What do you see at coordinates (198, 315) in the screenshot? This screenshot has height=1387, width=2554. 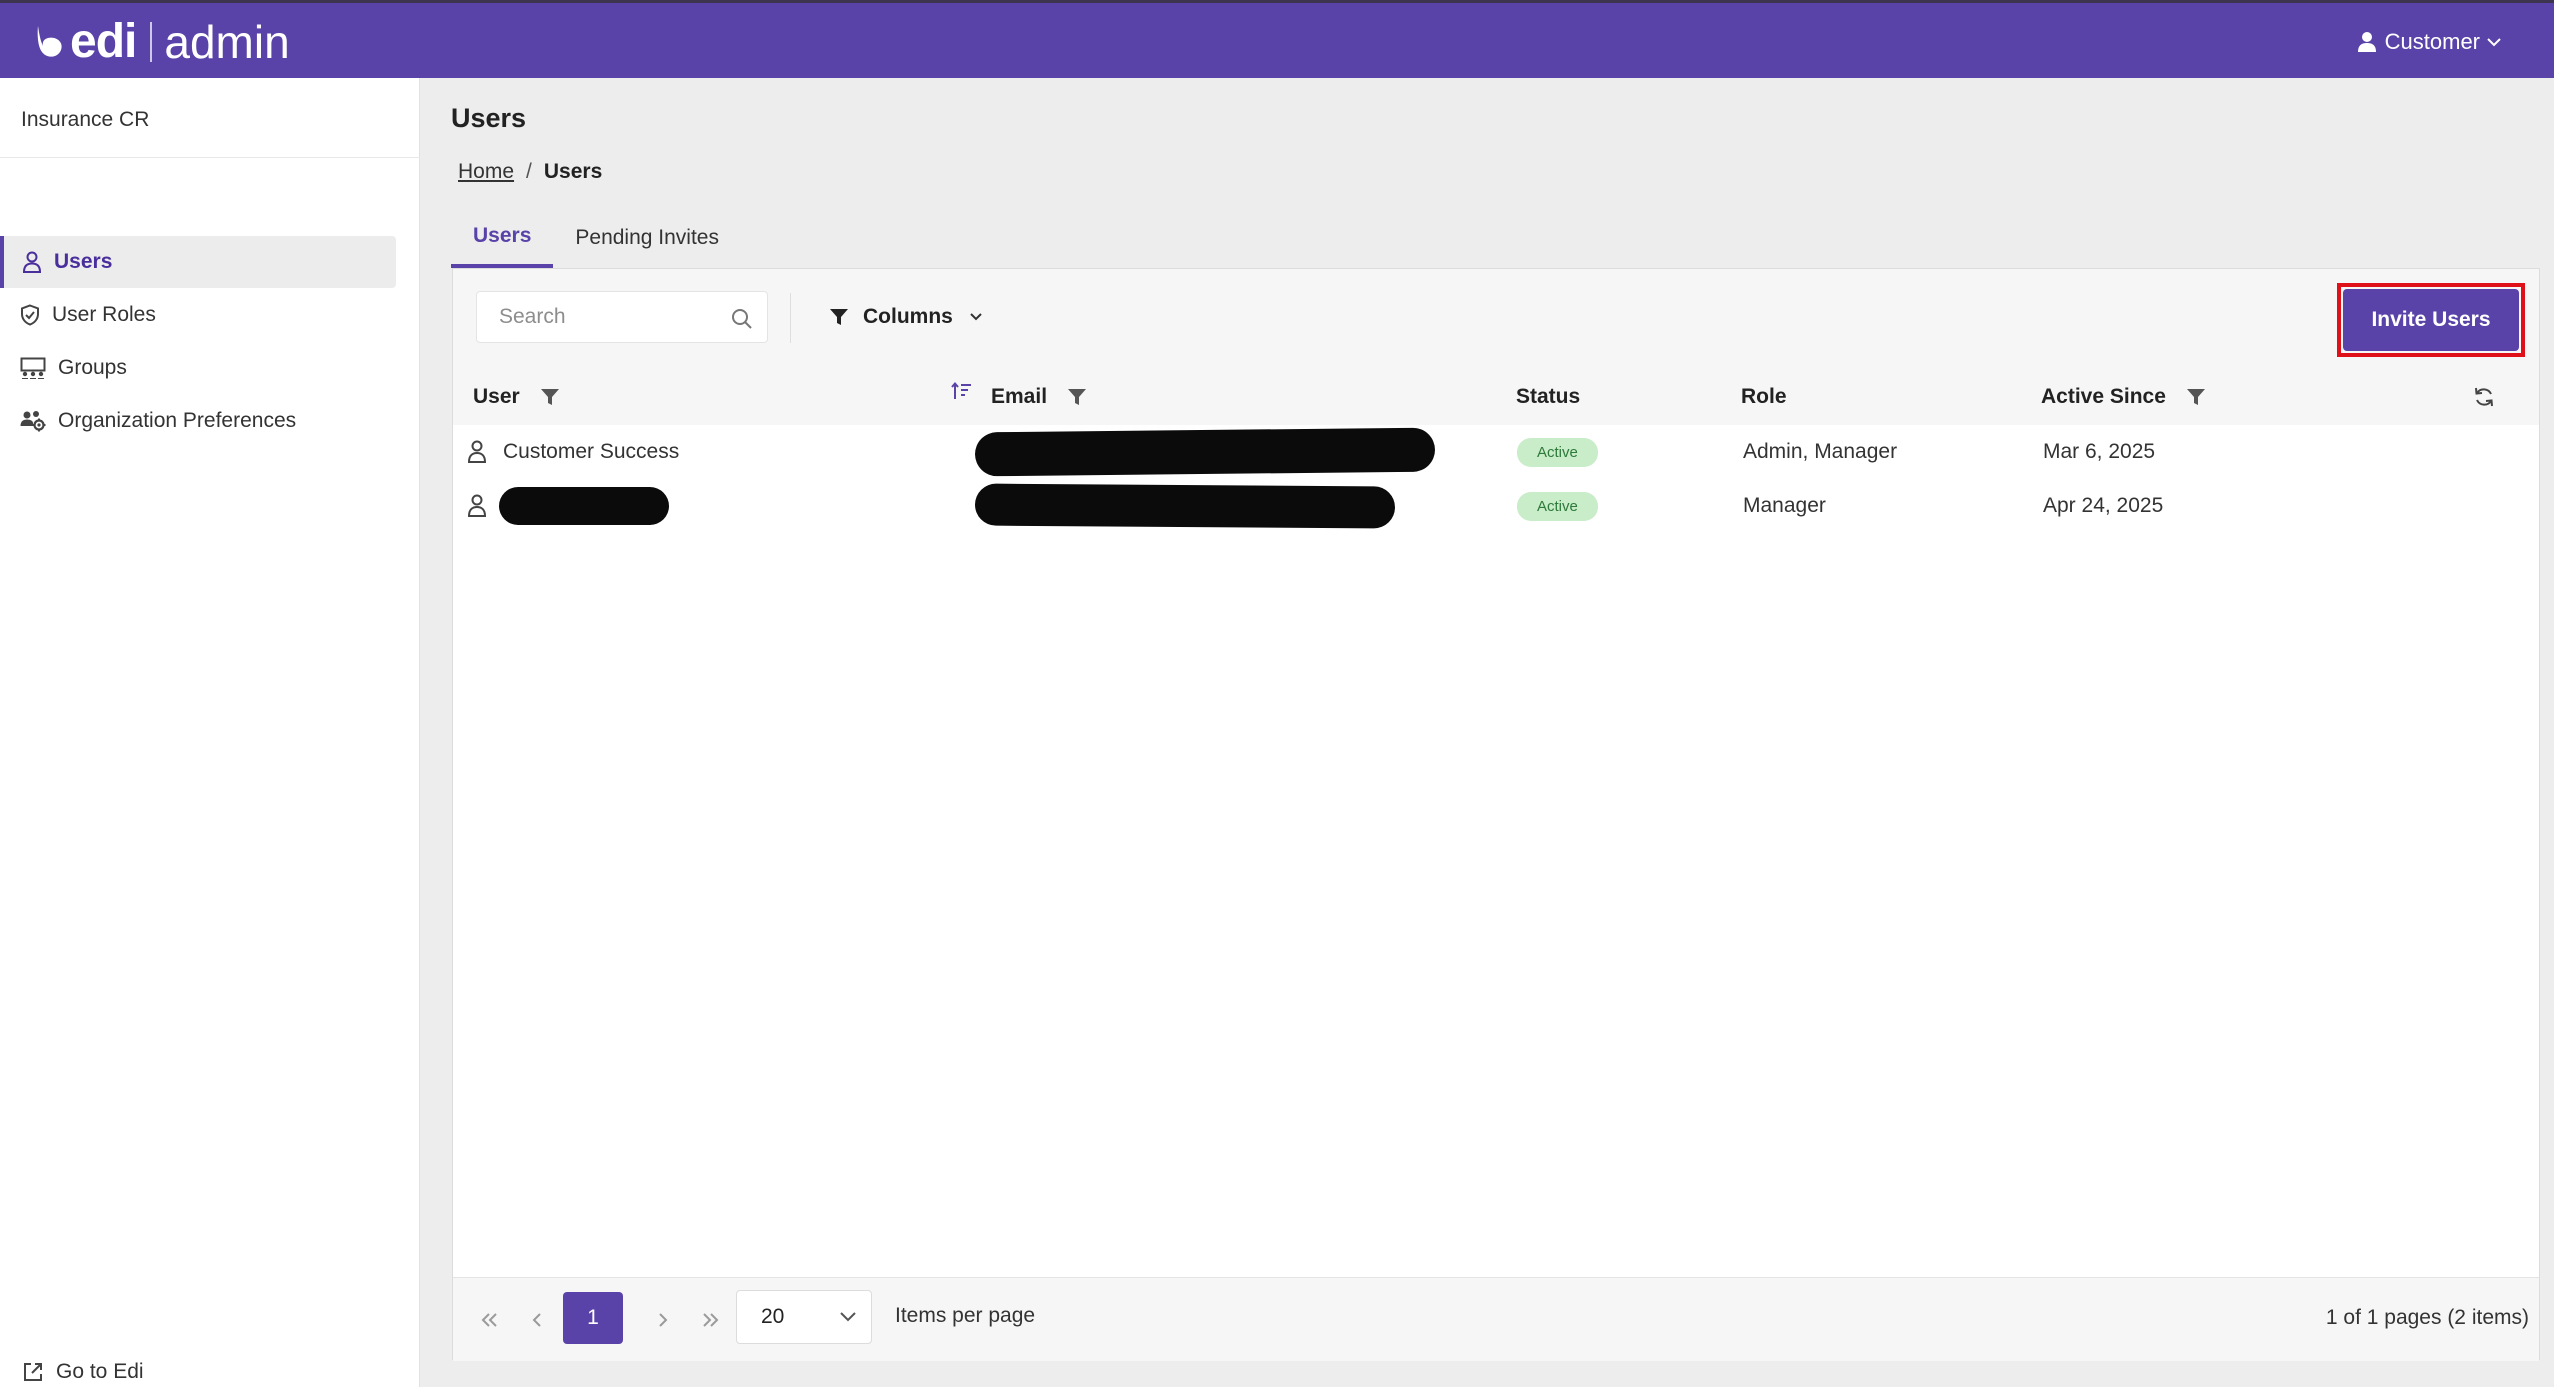 I see `sidebar-item-user-roles: User Roles` at bounding box center [198, 315].